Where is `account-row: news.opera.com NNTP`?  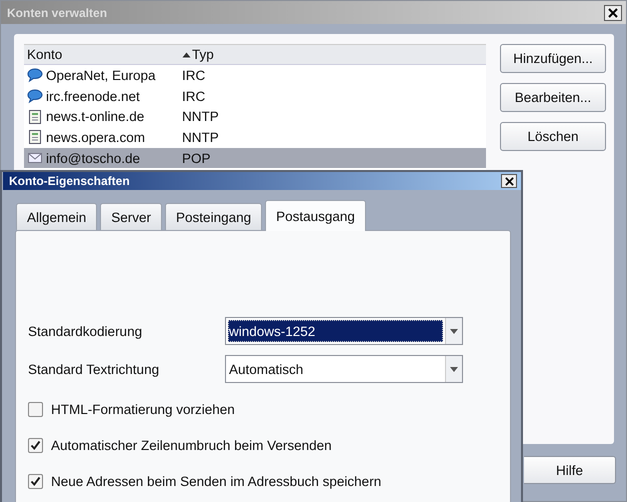 account-row: news.opera.com NNTP is located at coordinates (255, 137).